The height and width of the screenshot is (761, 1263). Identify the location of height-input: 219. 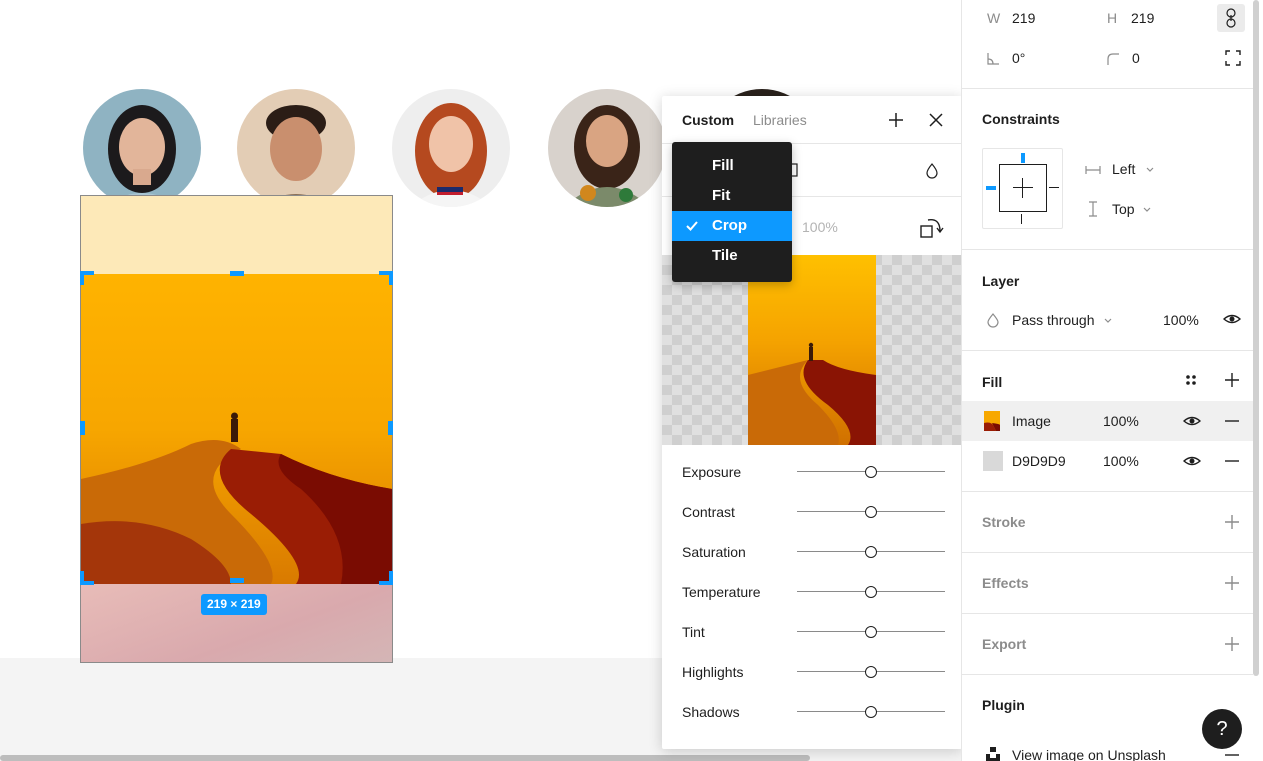
(1142, 18).